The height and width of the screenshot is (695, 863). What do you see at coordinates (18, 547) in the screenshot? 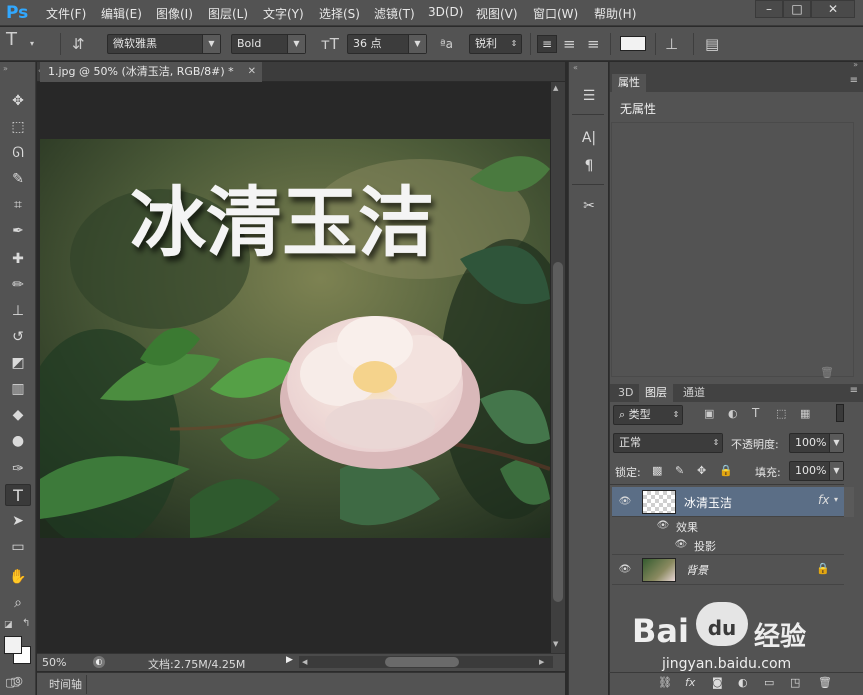
I see `shape-tool-icon: ▭` at bounding box center [18, 547].